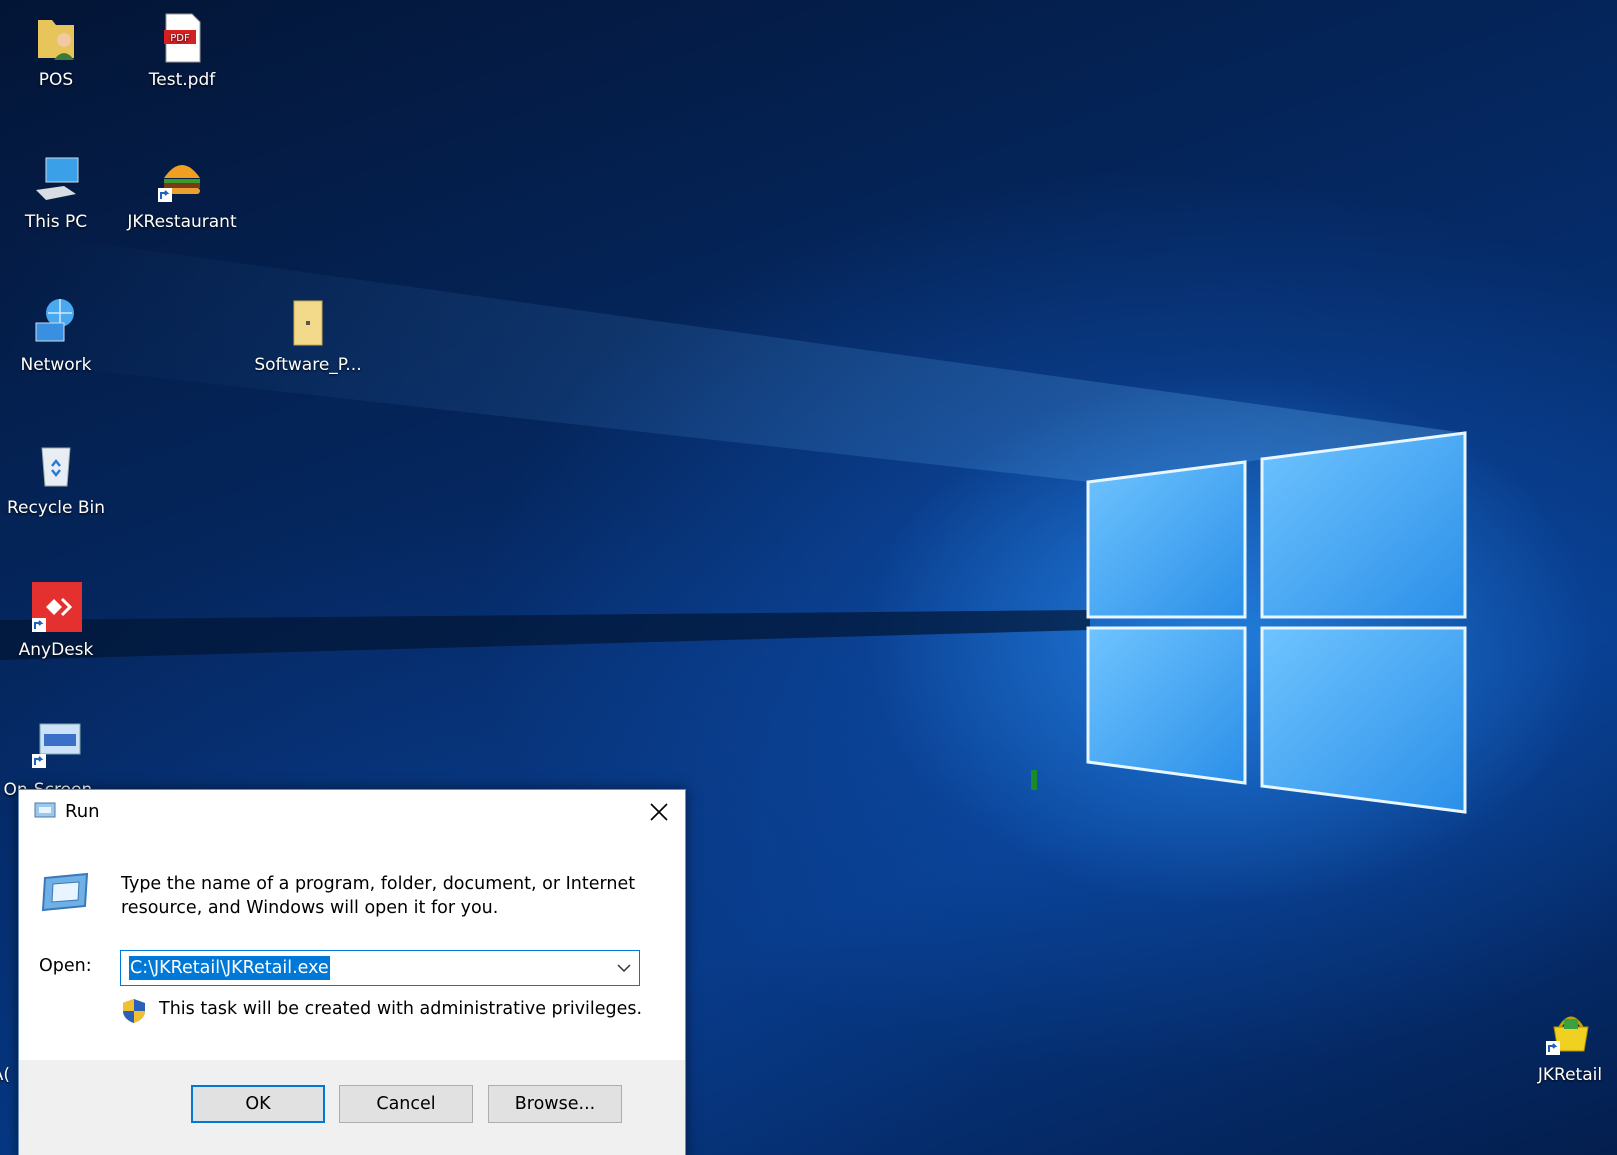 This screenshot has height=1155, width=1617. I want to click on desktop-icon-recycle-bin: Recycle Bin, so click(58, 478).